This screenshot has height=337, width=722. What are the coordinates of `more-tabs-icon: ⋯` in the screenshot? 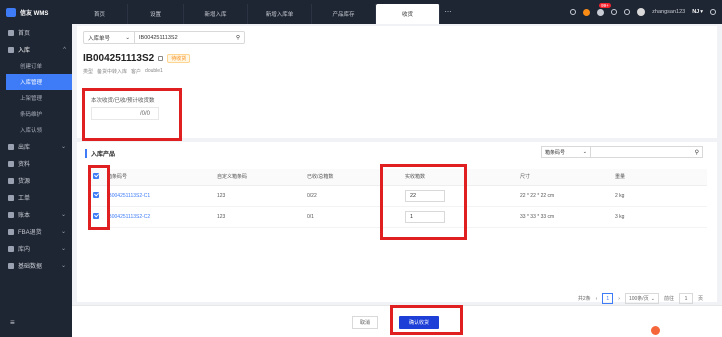 It's located at (448, 12).